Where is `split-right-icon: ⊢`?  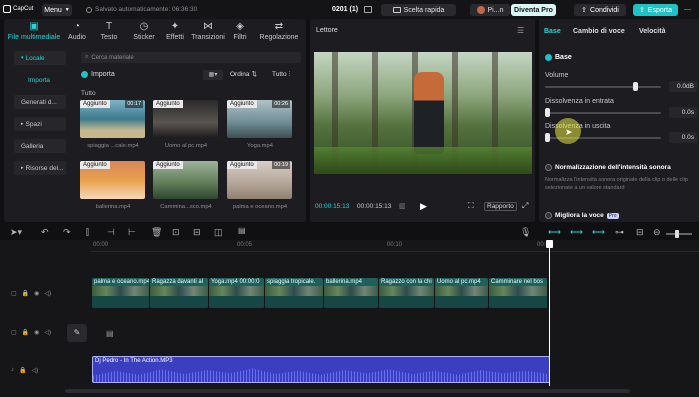
split-right-icon: ⊢ is located at coordinates (132, 232).